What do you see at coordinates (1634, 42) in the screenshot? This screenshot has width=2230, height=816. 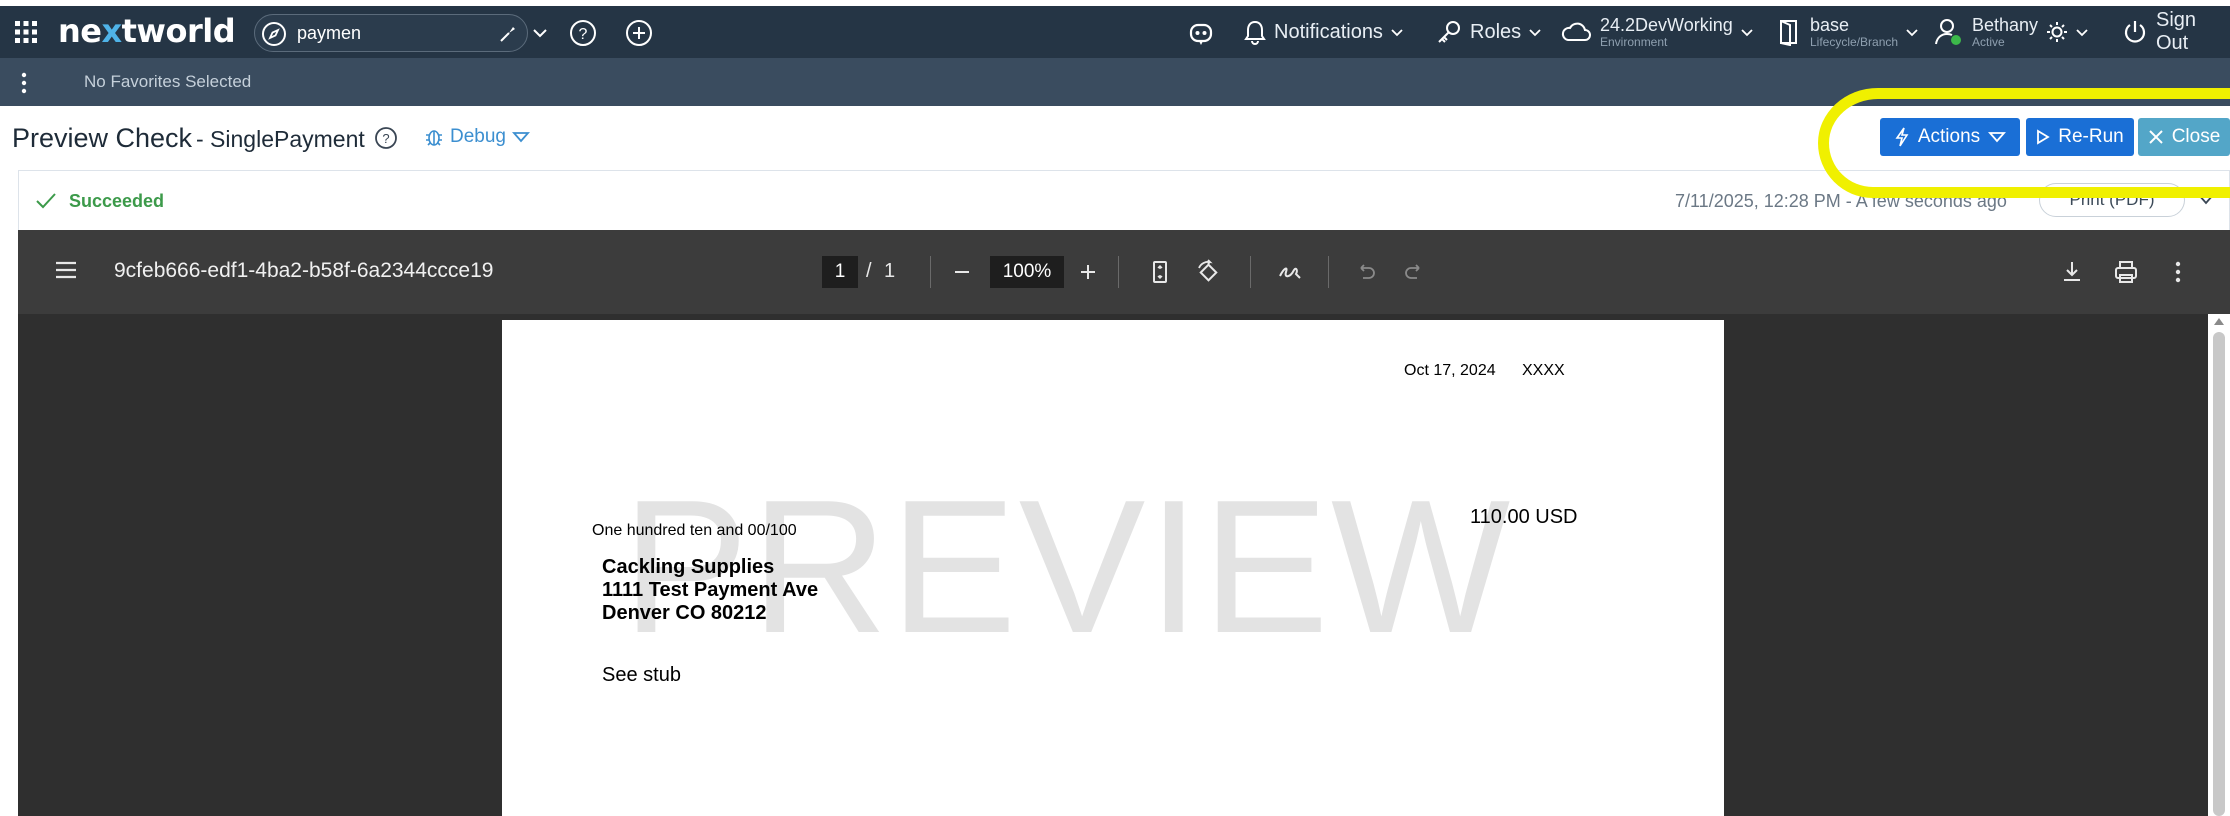 I see `environment-caption: Environment` at bounding box center [1634, 42].